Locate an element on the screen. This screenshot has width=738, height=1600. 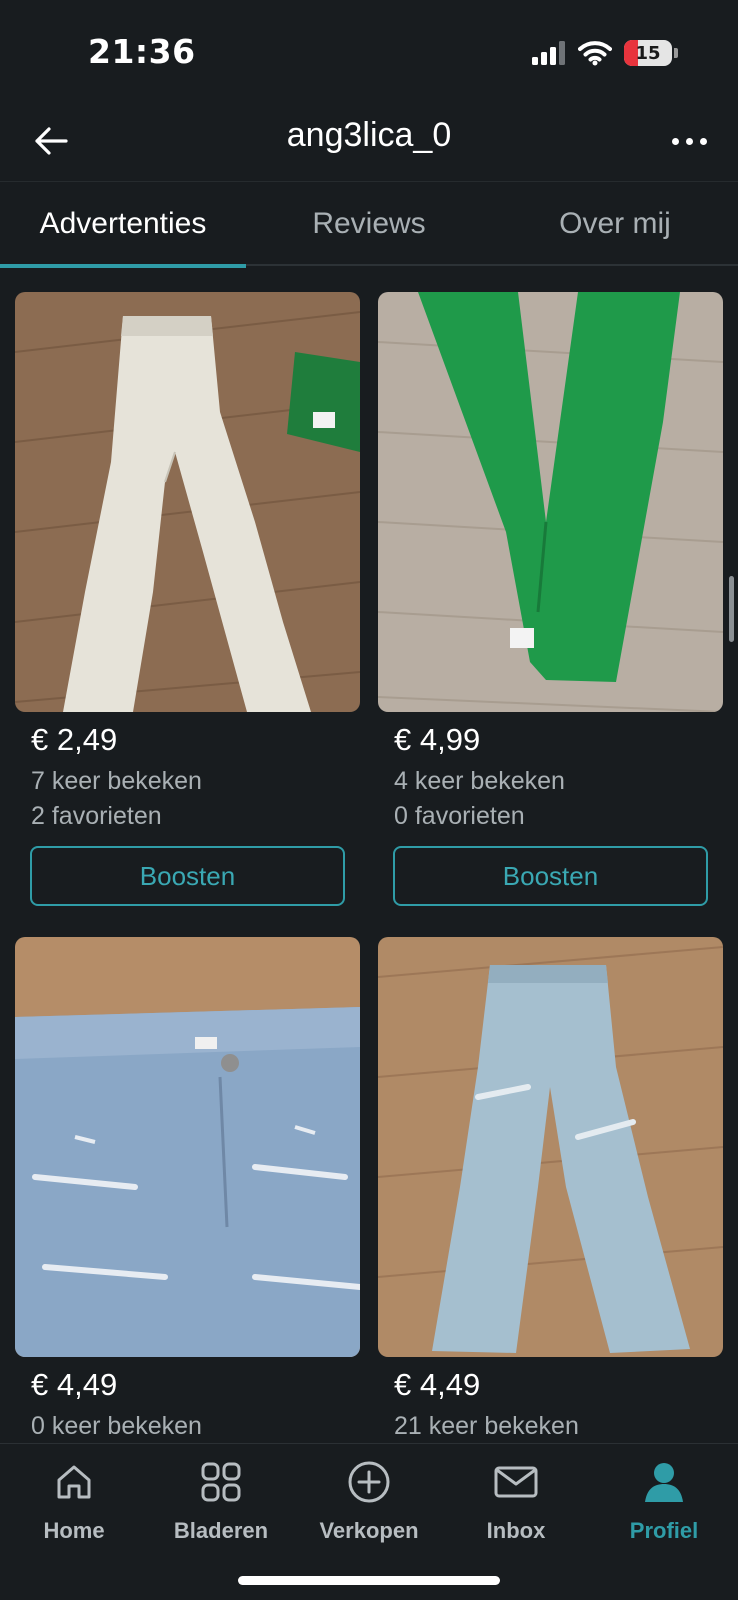
listing-price: € 2,49 is located at coordinates (74, 739).